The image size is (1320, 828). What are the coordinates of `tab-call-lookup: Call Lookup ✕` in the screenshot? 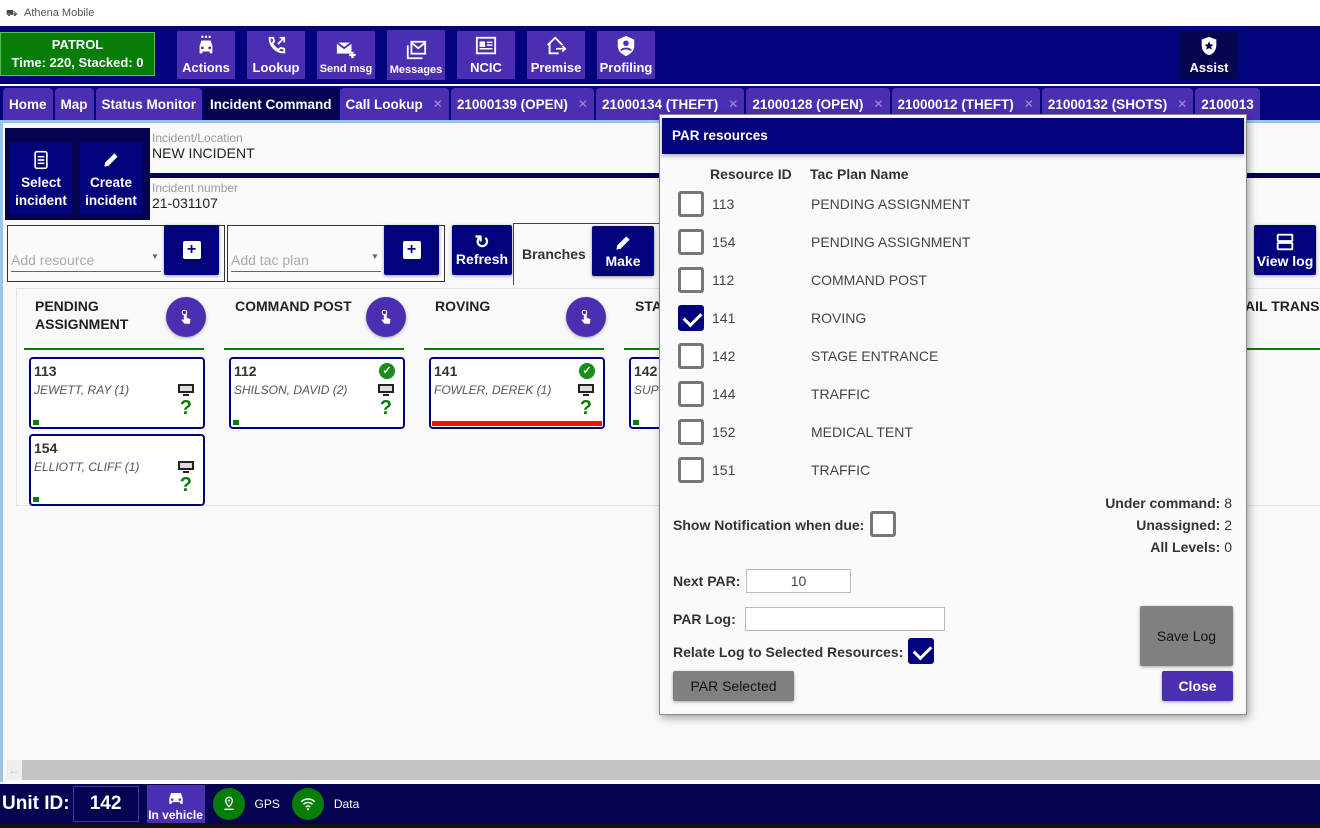 It's located at (394, 104).